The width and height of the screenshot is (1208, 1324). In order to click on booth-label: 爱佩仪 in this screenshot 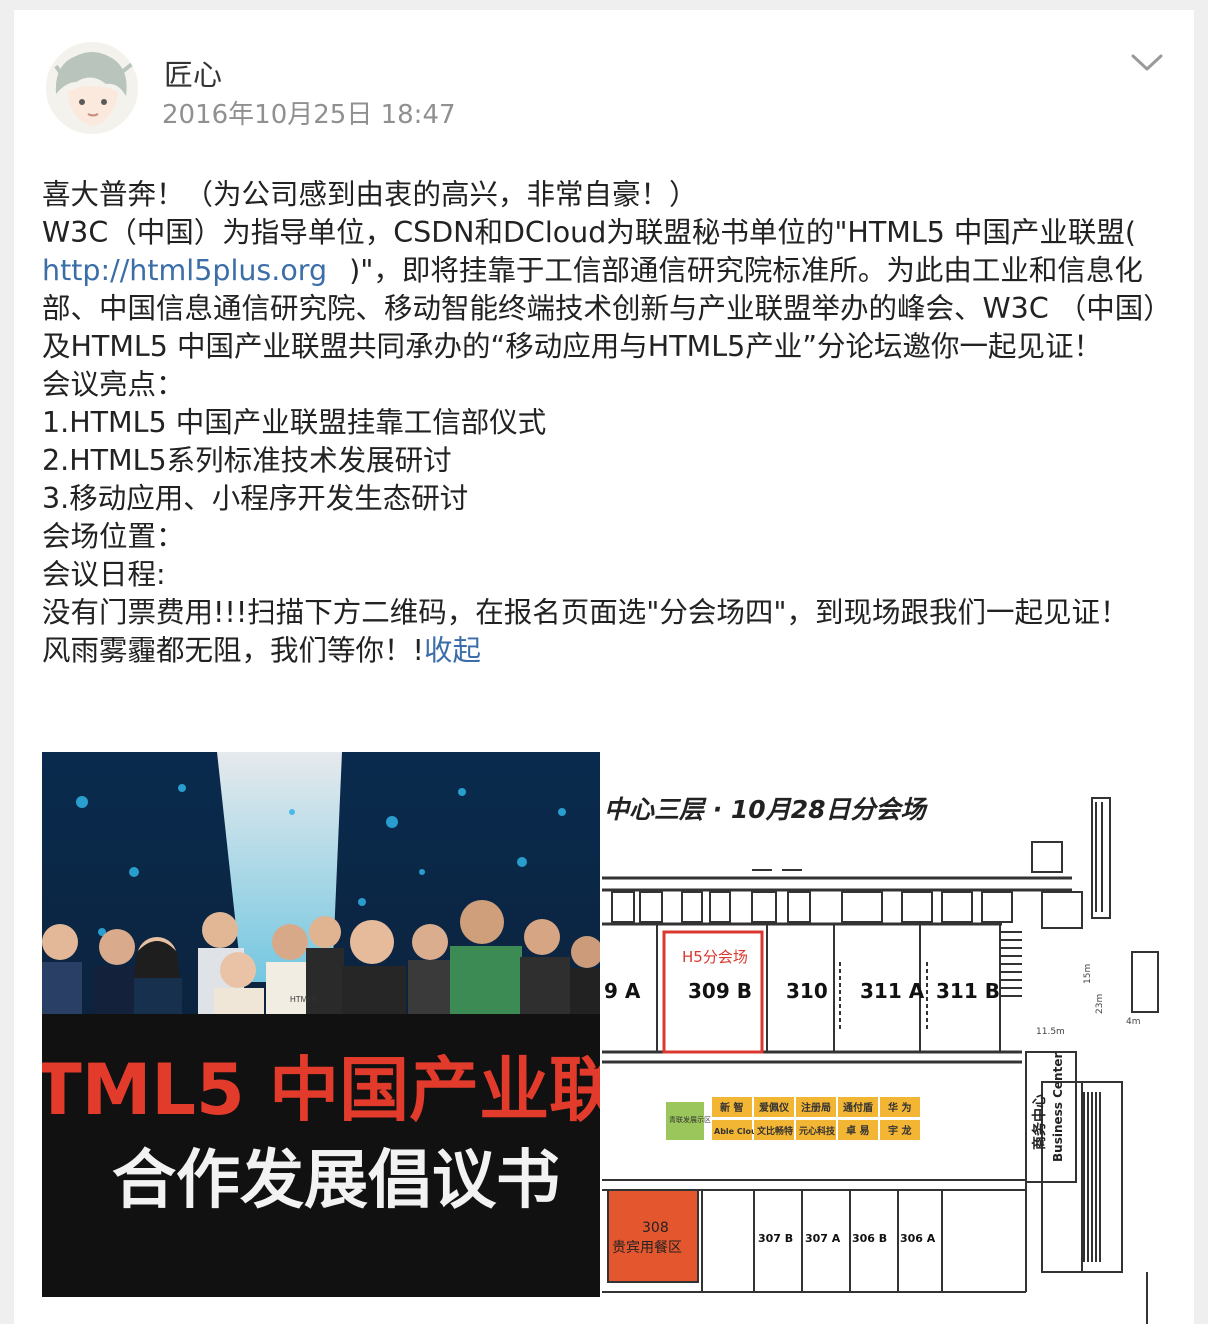, I will do `click(774, 1107)`.